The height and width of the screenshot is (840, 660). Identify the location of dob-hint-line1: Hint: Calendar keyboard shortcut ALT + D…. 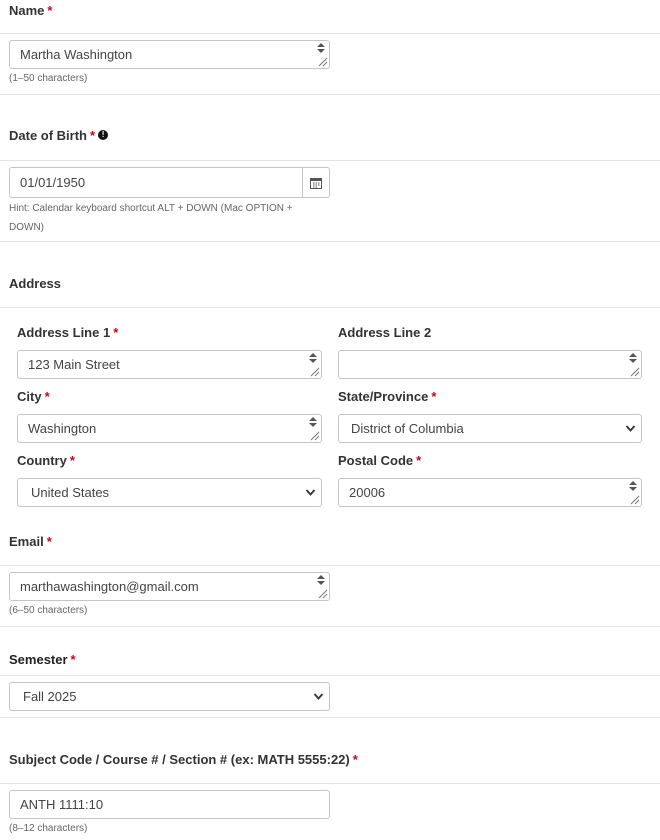
(151, 208).